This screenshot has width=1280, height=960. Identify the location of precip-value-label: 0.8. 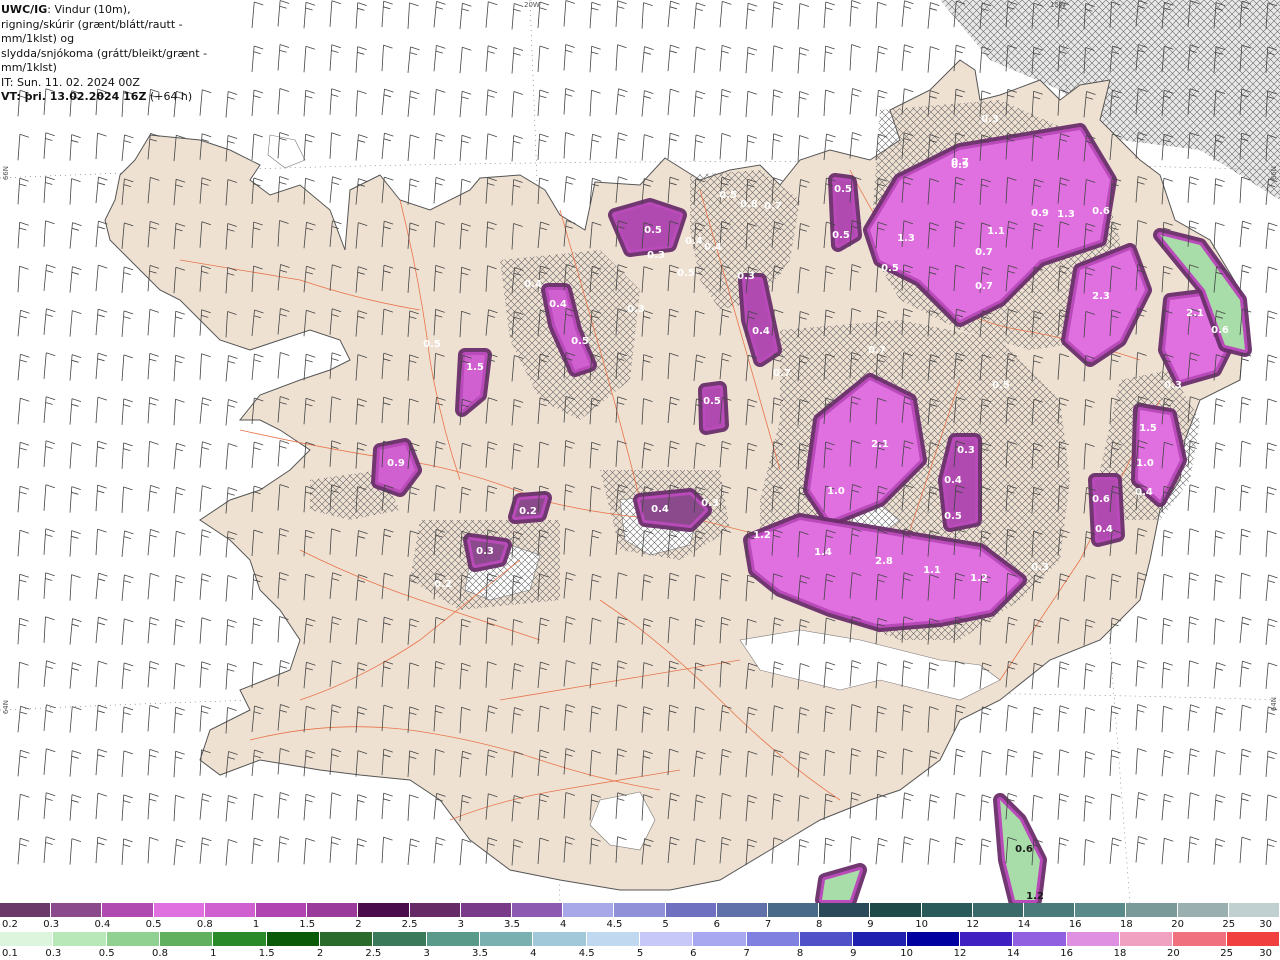
(749, 204).